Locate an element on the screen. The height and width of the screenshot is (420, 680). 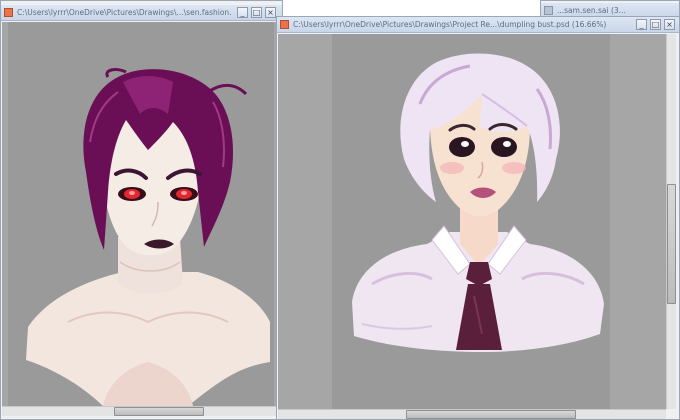
right-horizontal-scrollbar is located at coordinates (472, 414).